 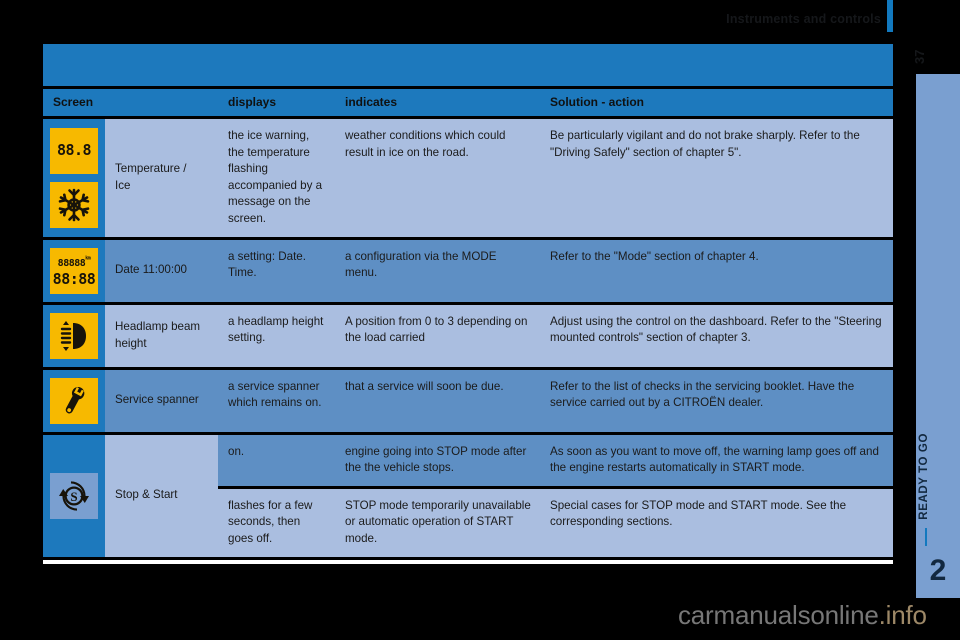 I want to click on page-title: Instruments and controls, so click(x=803, y=19).